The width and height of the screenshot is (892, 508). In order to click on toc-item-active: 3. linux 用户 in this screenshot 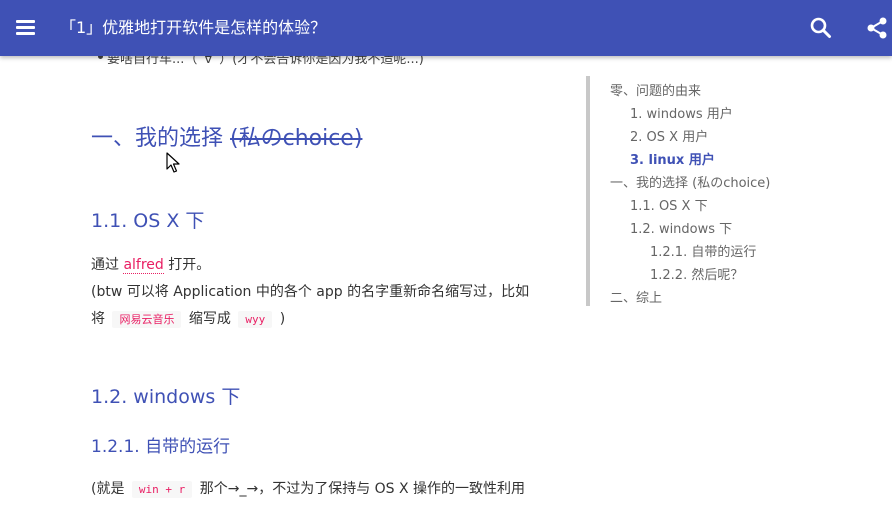, I will do `click(672, 158)`.